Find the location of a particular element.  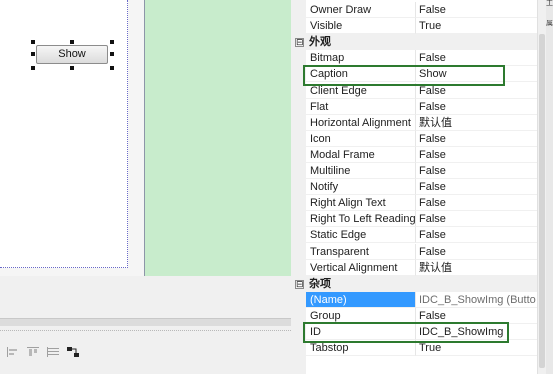

resize-handle-n is located at coordinates (72, 42).